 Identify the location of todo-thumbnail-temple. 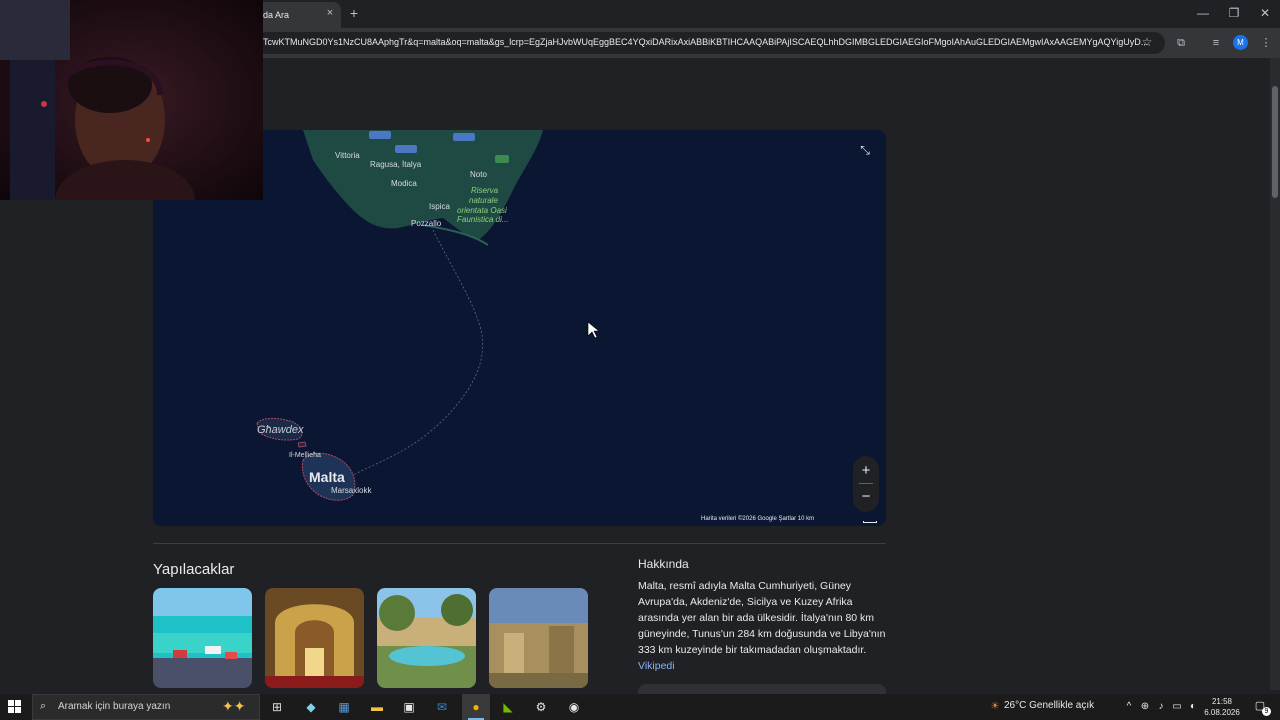
(538, 638).